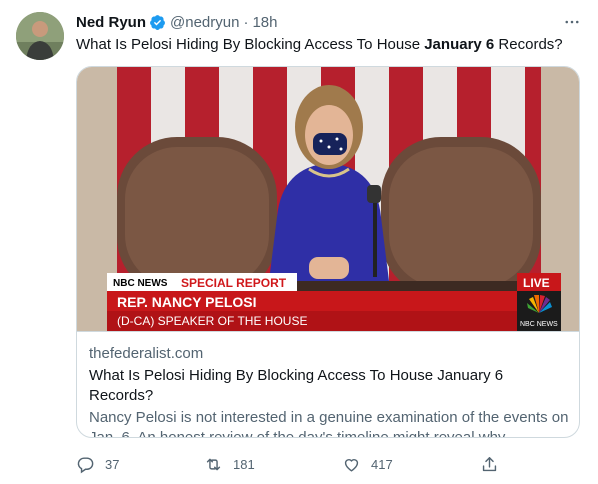 The image size is (598, 484). I want to click on lower-third-name: REP. NANCY PELOSI, so click(187, 302).